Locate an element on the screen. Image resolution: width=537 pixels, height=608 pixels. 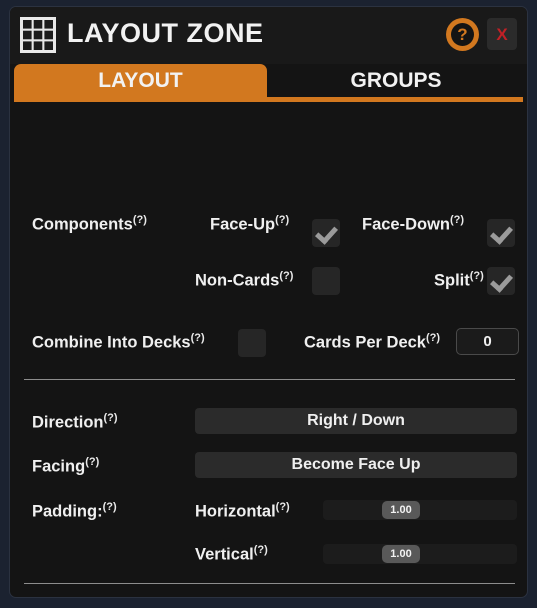
tab-layout: LAYOUT is located at coordinates (140, 80).